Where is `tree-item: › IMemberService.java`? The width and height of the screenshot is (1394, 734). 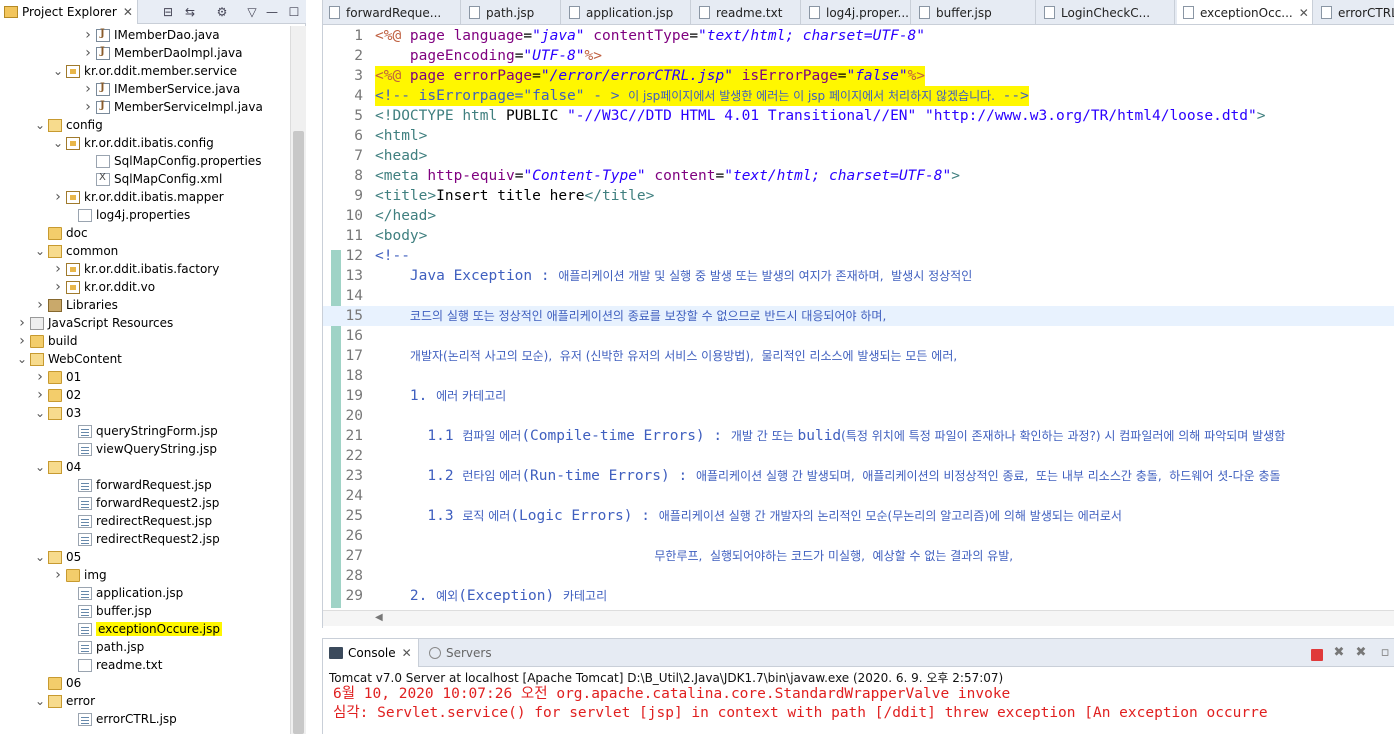
tree-item: › IMemberService.java is located at coordinates (145, 89).